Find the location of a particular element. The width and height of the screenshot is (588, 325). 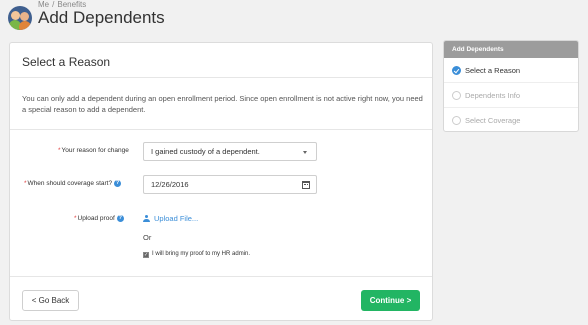

chevron-down-icon is located at coordinates (305, 152).